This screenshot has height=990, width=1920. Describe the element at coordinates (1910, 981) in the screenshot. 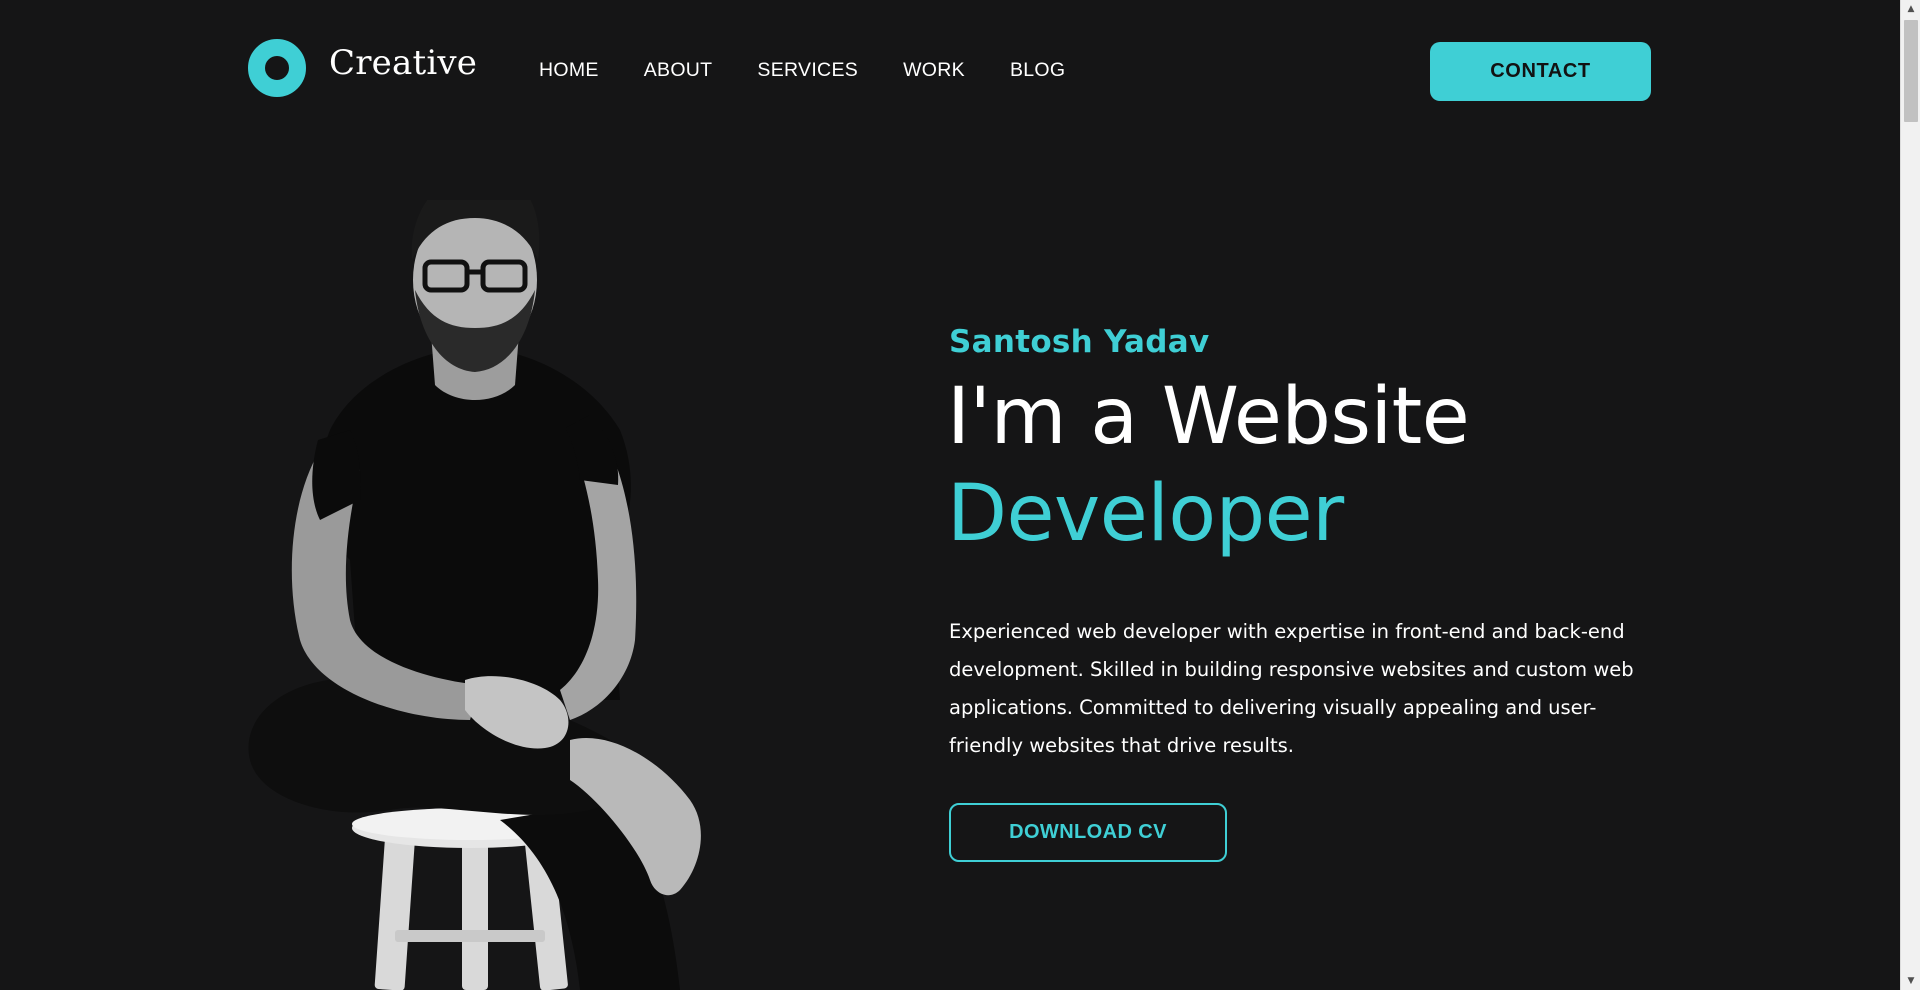

I see `scroll-down-icon: ▼` at that location.